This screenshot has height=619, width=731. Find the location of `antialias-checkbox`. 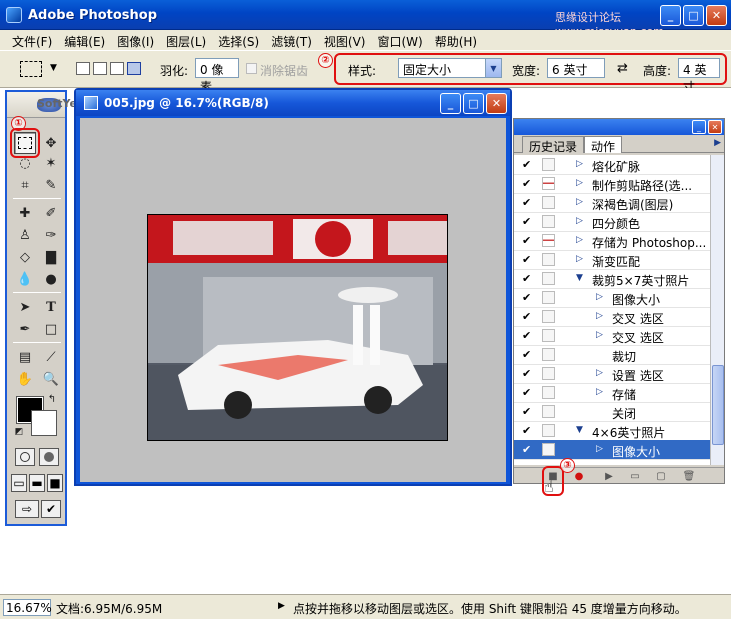

antialias-checkbox is located at coordinates (251, 68).